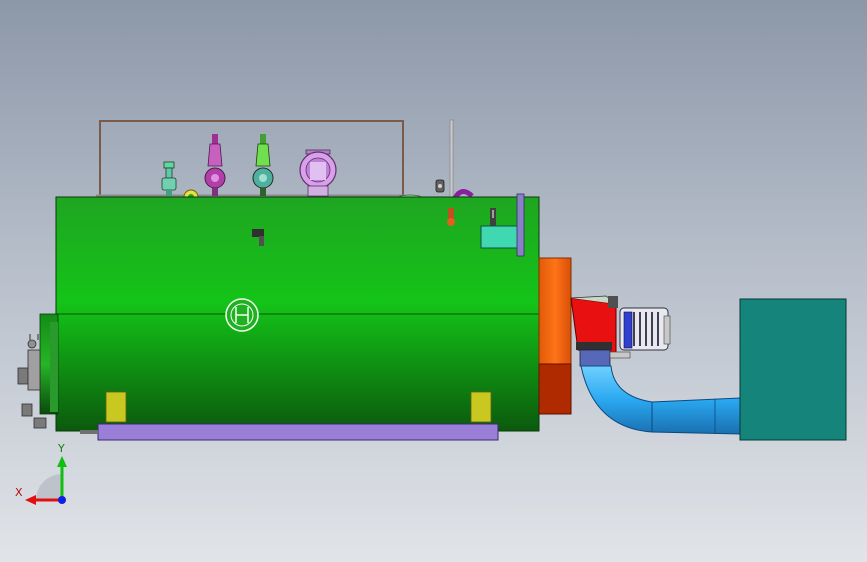 This screenshot has width=867, height=562. What do you see at coordinates (61, 448) in the screenshot?
I see `axis-y-label: Y` at bounding box center [61, 448].